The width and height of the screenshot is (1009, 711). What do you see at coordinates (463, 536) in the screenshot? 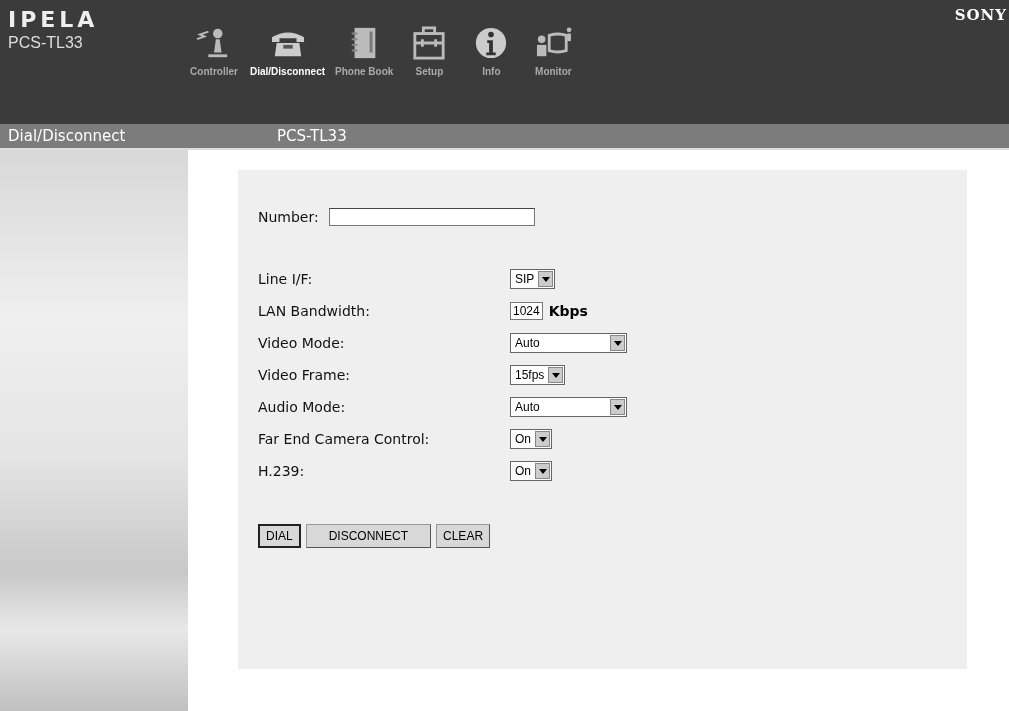
I see `action-button: CLEAR` at bounding box center [463, 536].